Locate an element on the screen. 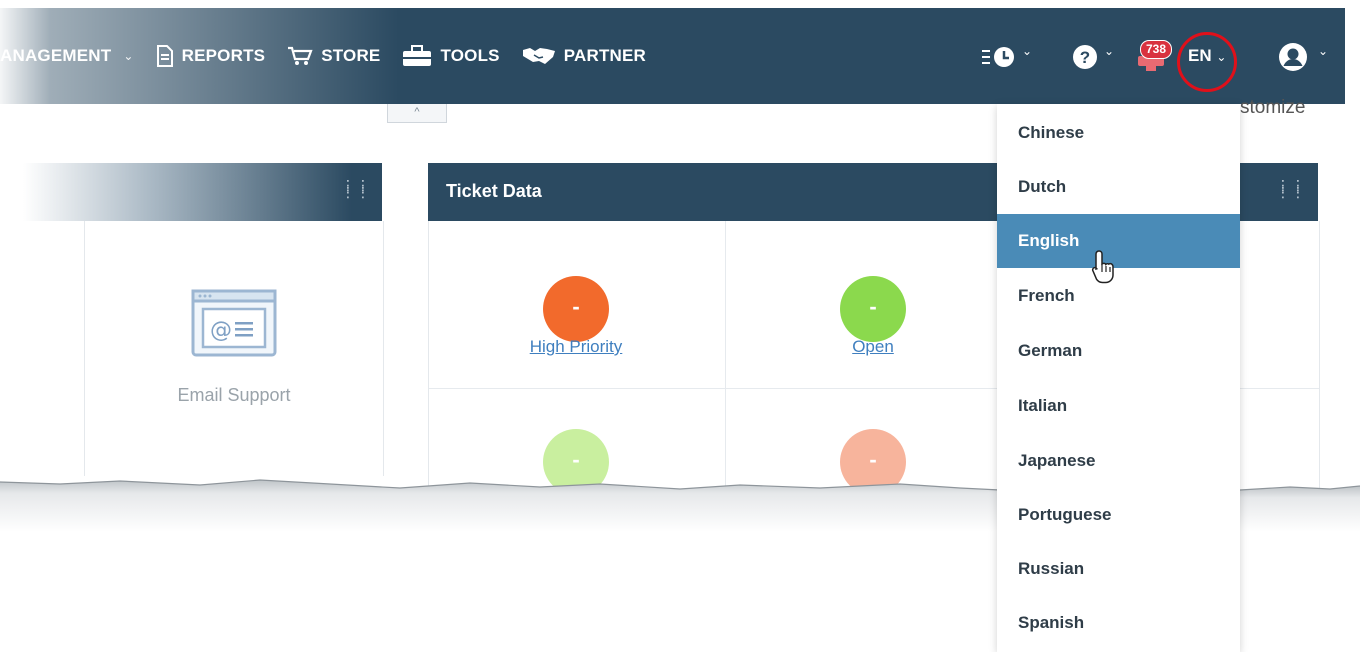 The width and height of the screenshot is (1360, 652). hand-cursor-icon is located at coordinates (1102, 267).